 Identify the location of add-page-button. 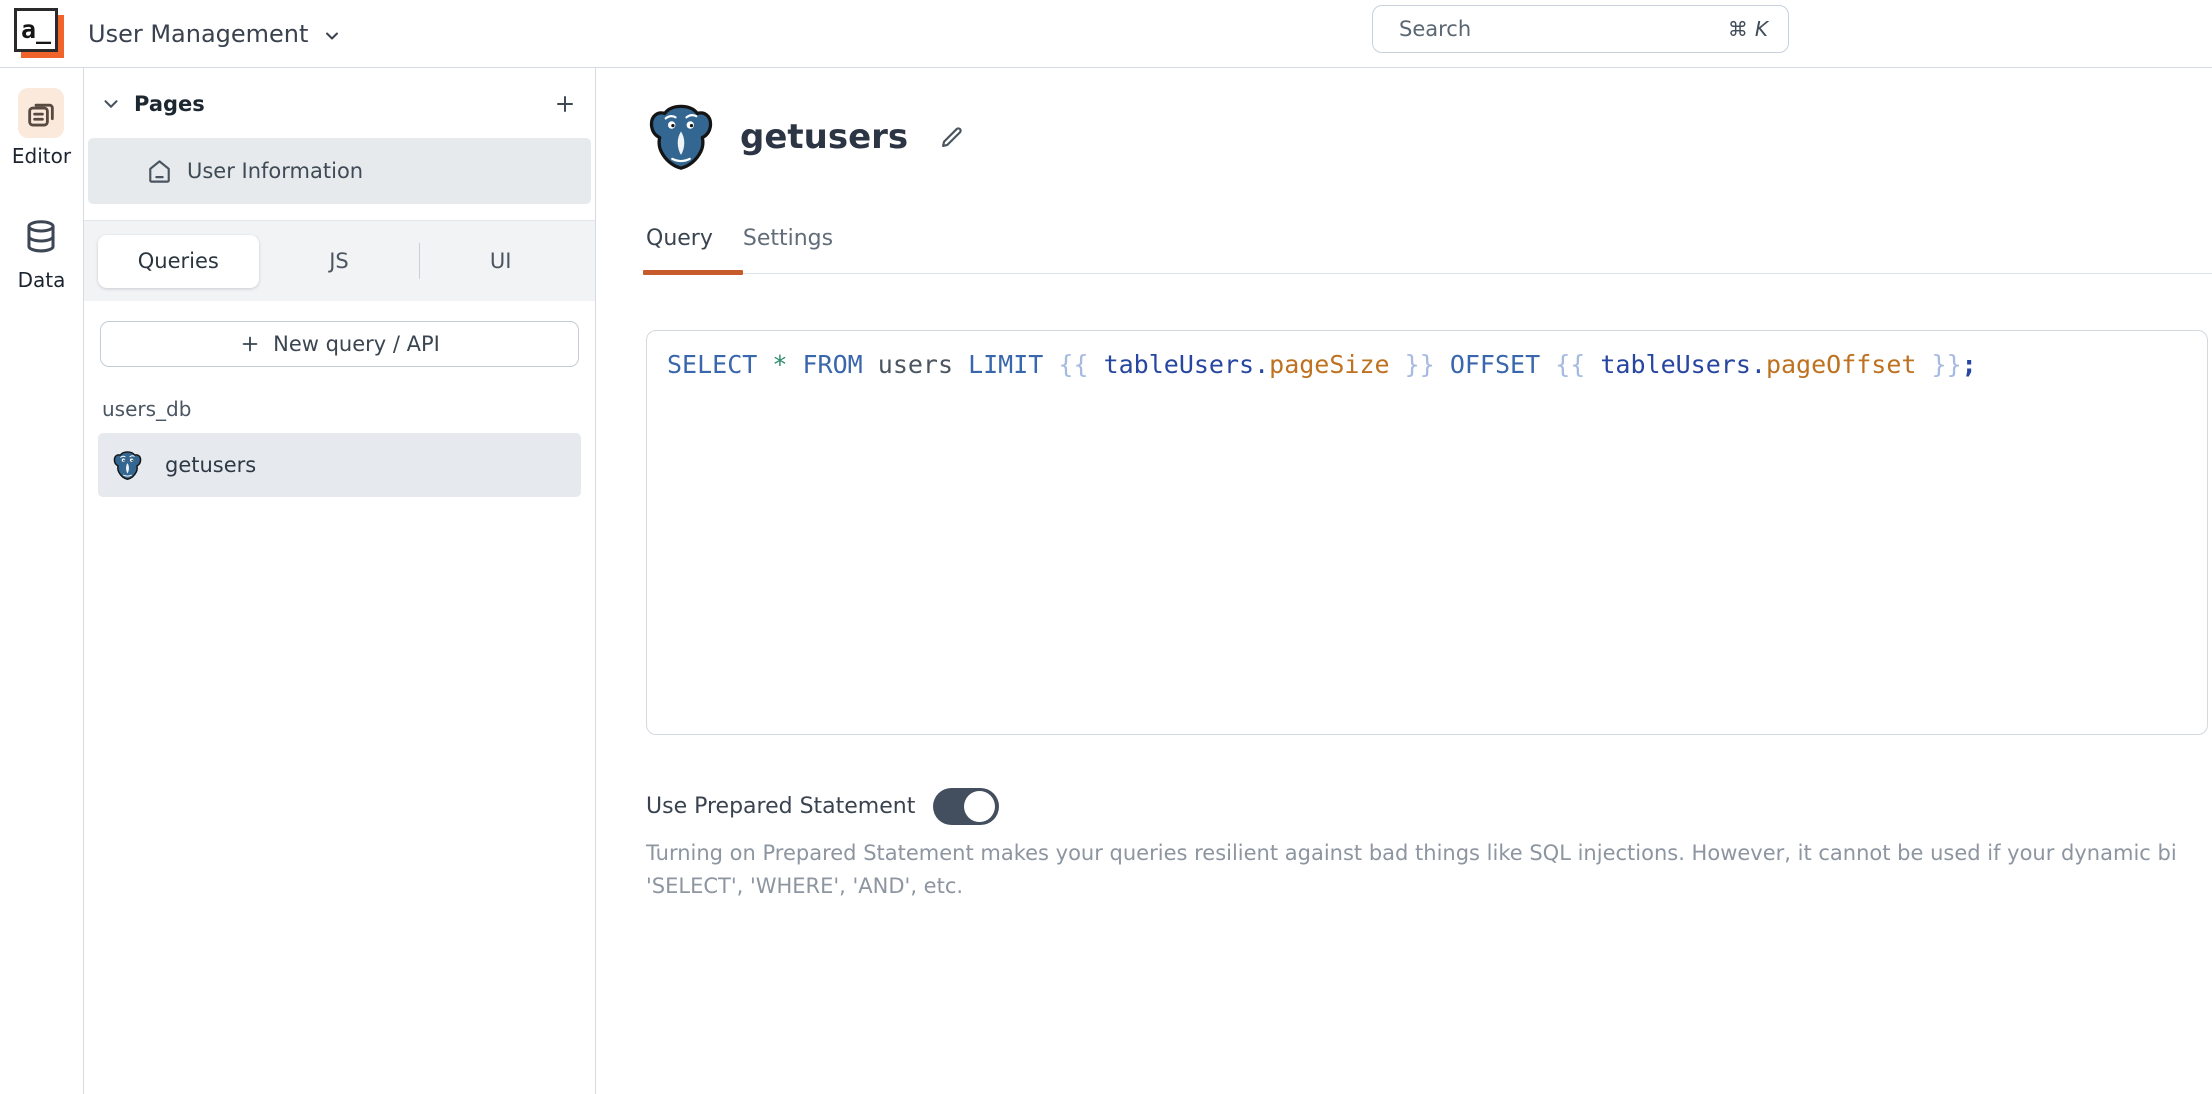
(565, 104).